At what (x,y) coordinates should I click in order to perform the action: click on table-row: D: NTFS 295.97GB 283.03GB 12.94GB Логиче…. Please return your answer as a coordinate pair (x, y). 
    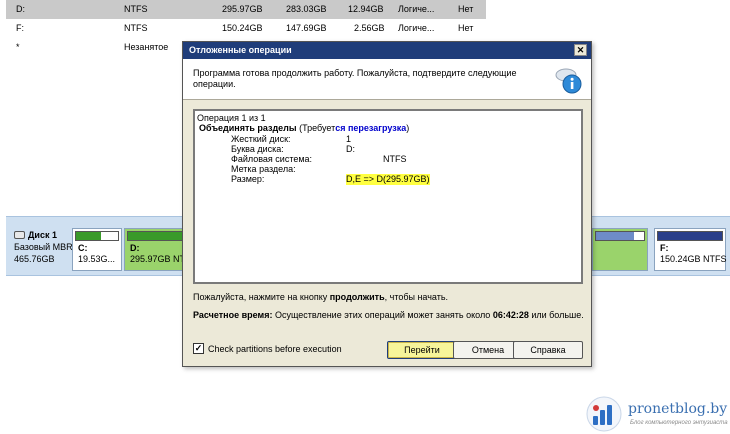
    Looking at the image, I should click on (246, 9).